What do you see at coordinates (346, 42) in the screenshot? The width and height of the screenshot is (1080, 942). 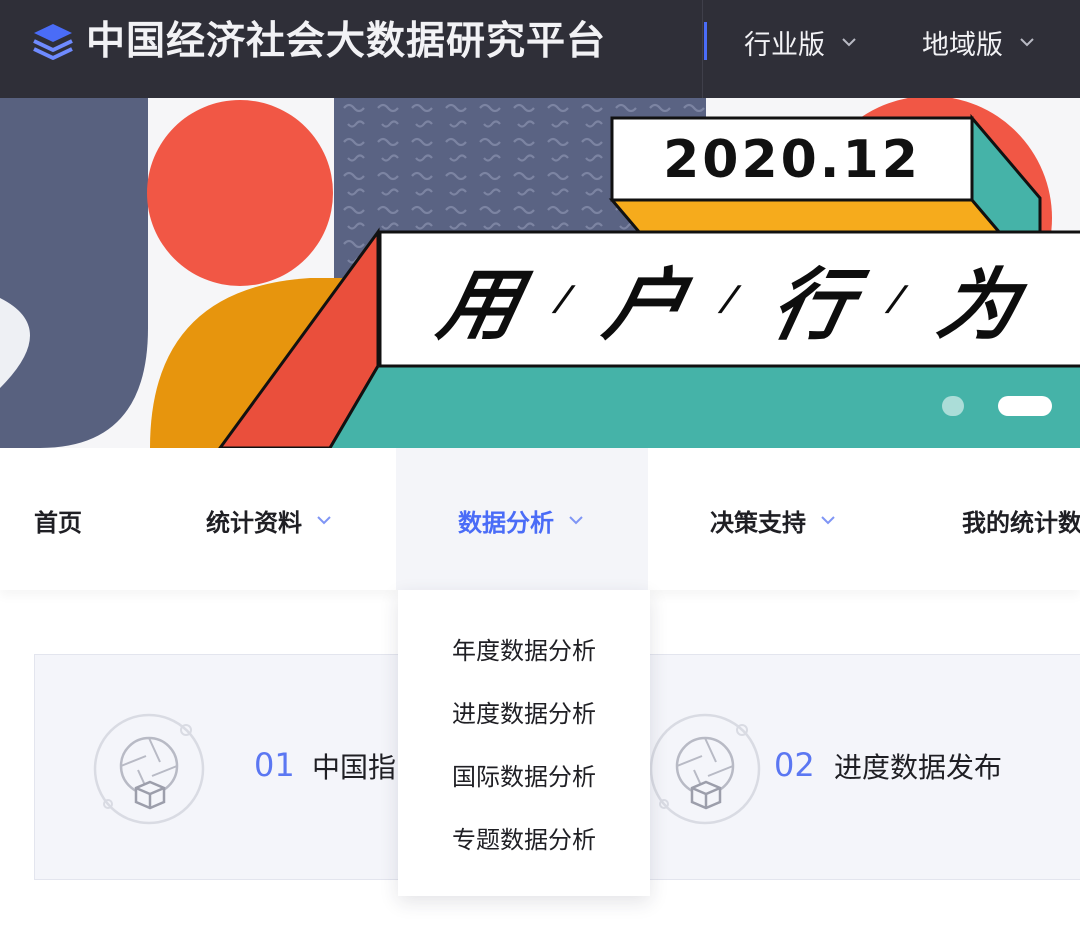 I see `site-title: 中国经济社会大数据研究平台` at bounding box center [346, 42].